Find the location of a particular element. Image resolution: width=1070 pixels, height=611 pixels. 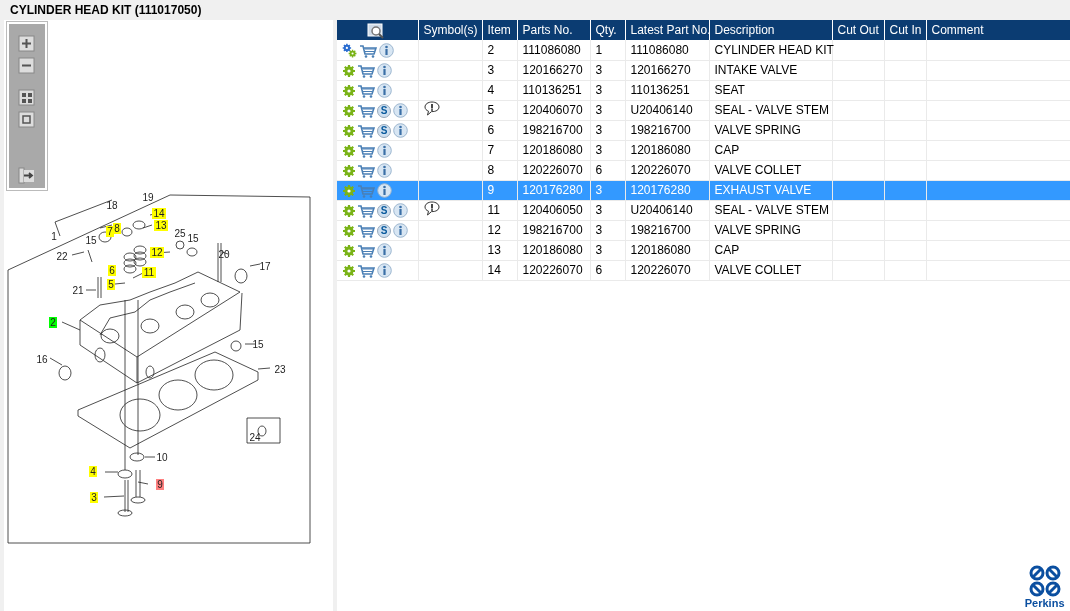

callout-label: 5 is located at coordinates (111, 284).